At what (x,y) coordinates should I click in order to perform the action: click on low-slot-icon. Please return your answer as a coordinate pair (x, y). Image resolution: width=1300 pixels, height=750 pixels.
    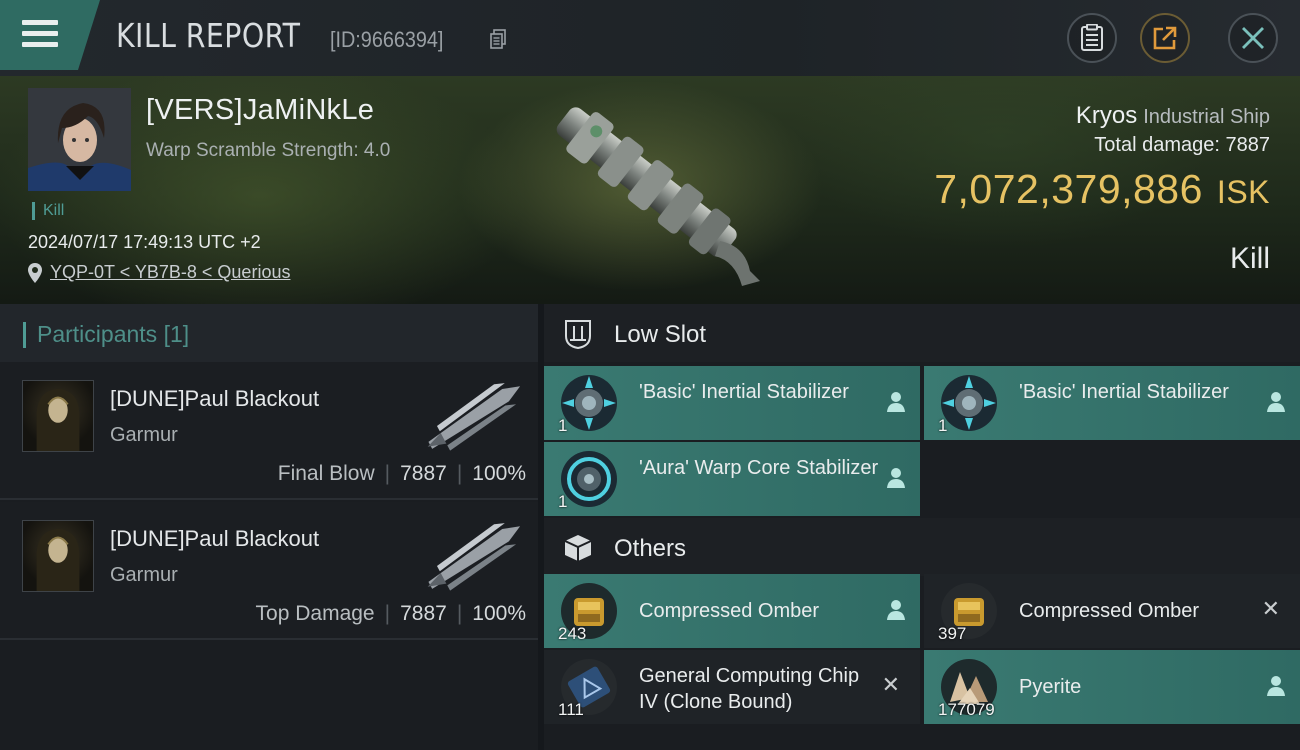
    Looking at the image, I should click on (578, 335).